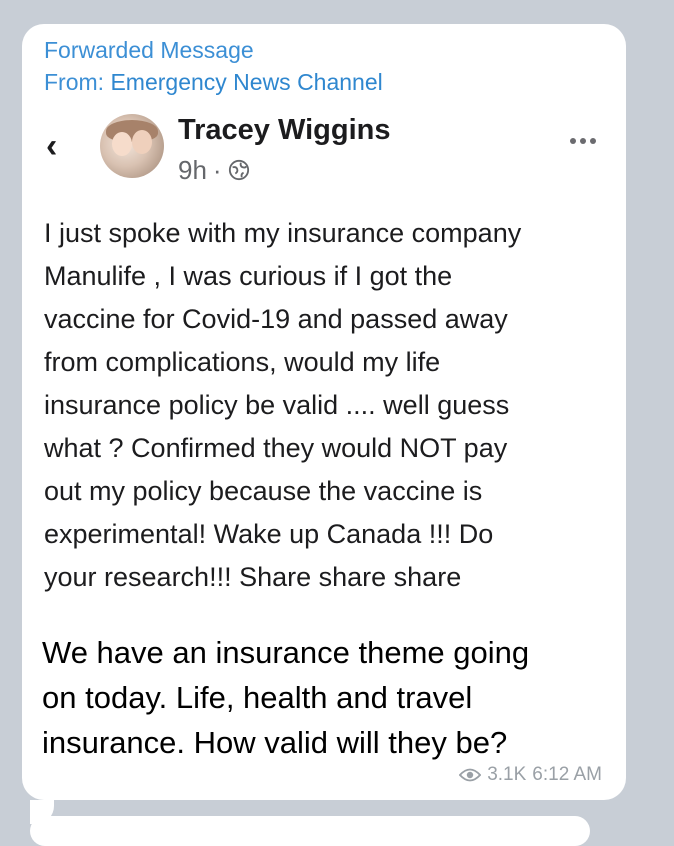 The image size is (674, 846). Describe the element at coordinates (310, 831) in the screenshot. I see `next-message-bubble` at that location.